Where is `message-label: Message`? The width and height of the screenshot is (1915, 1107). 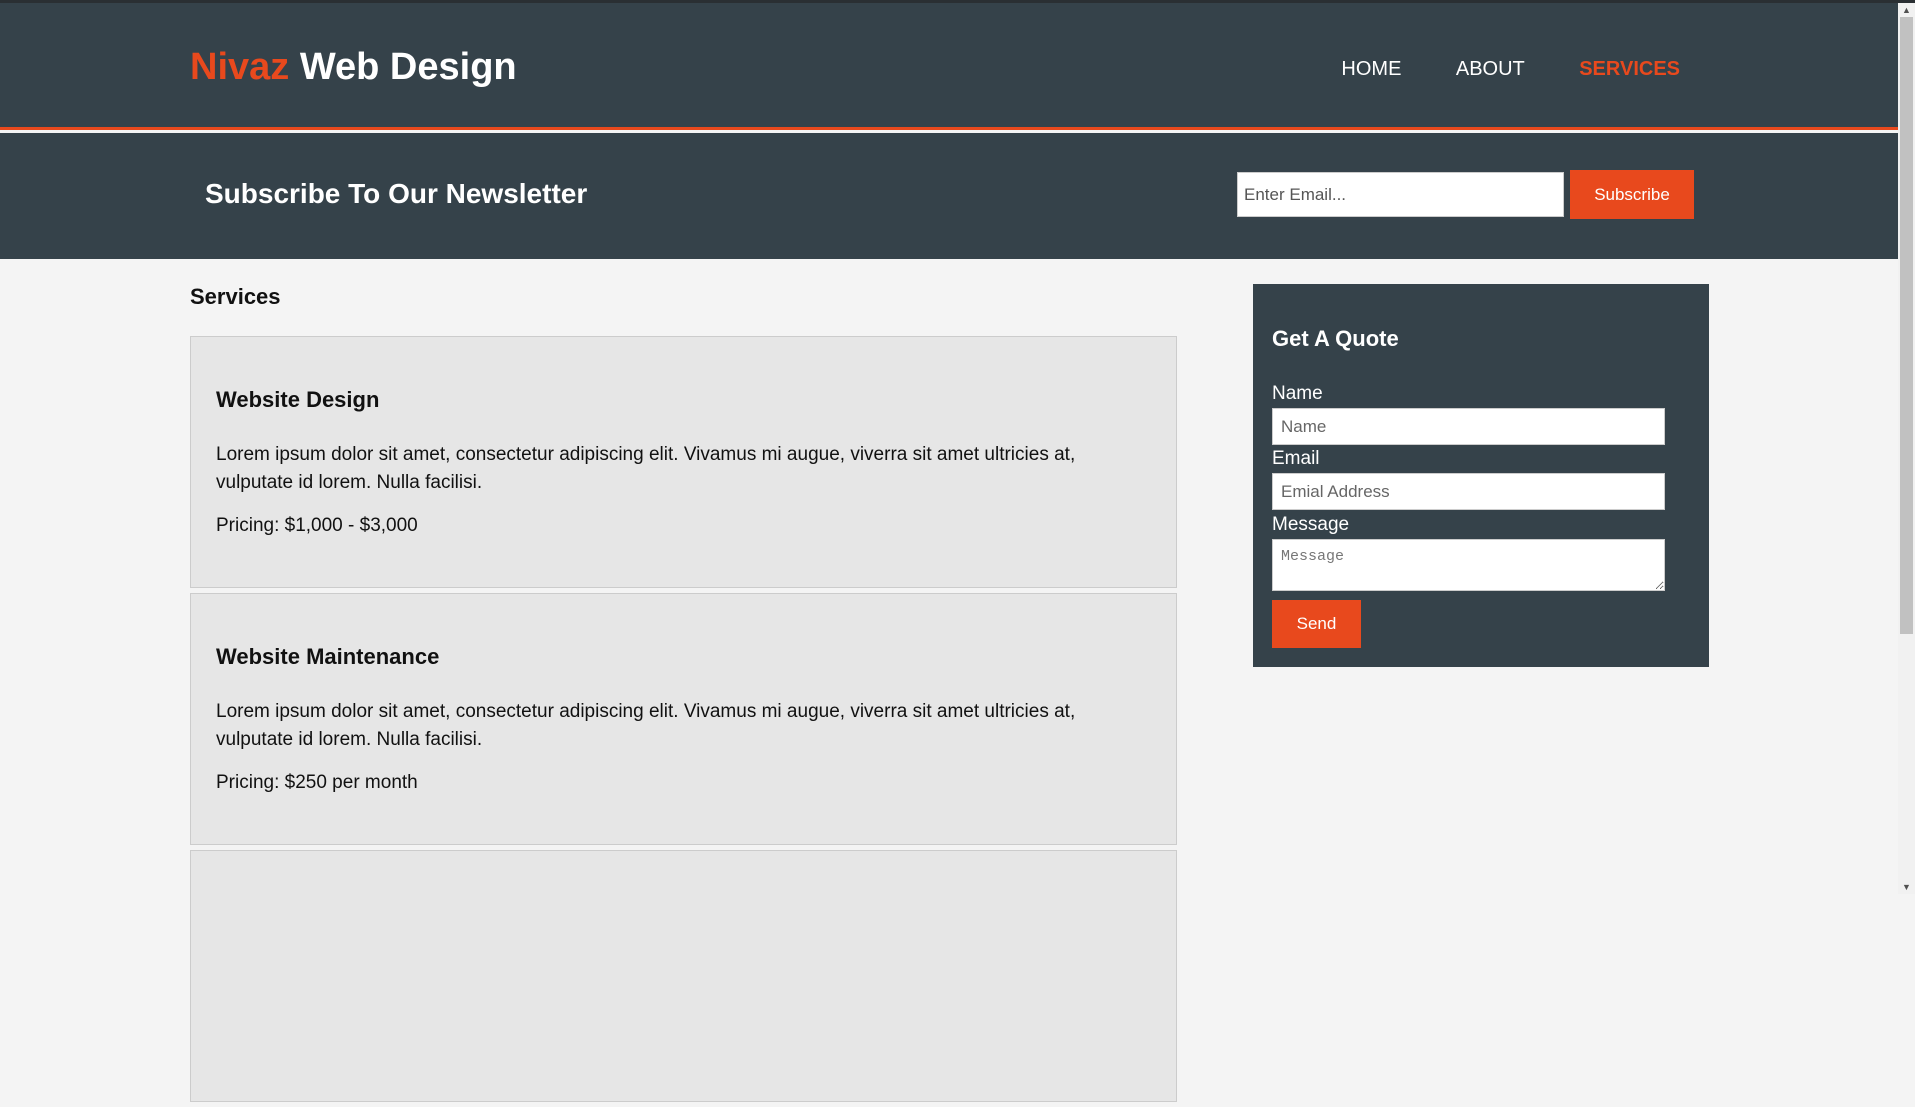
message-label: Message is located at coordinates (1311, 524).